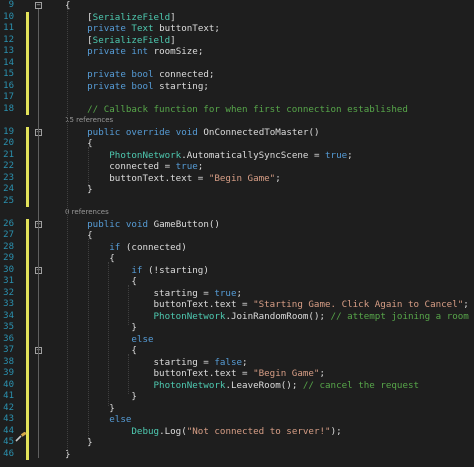  What do you see at coordinates (237, 144) in the screenshot?
I see `code-line: 20 {` at bounding box center [237, 144].